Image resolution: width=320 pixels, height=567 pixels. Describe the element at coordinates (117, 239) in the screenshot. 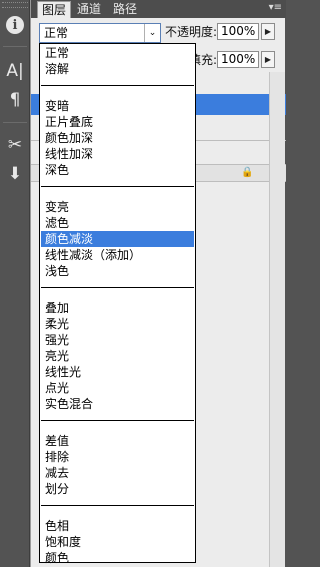

I see `blend-mode-option: 颜色减淡` at that location.